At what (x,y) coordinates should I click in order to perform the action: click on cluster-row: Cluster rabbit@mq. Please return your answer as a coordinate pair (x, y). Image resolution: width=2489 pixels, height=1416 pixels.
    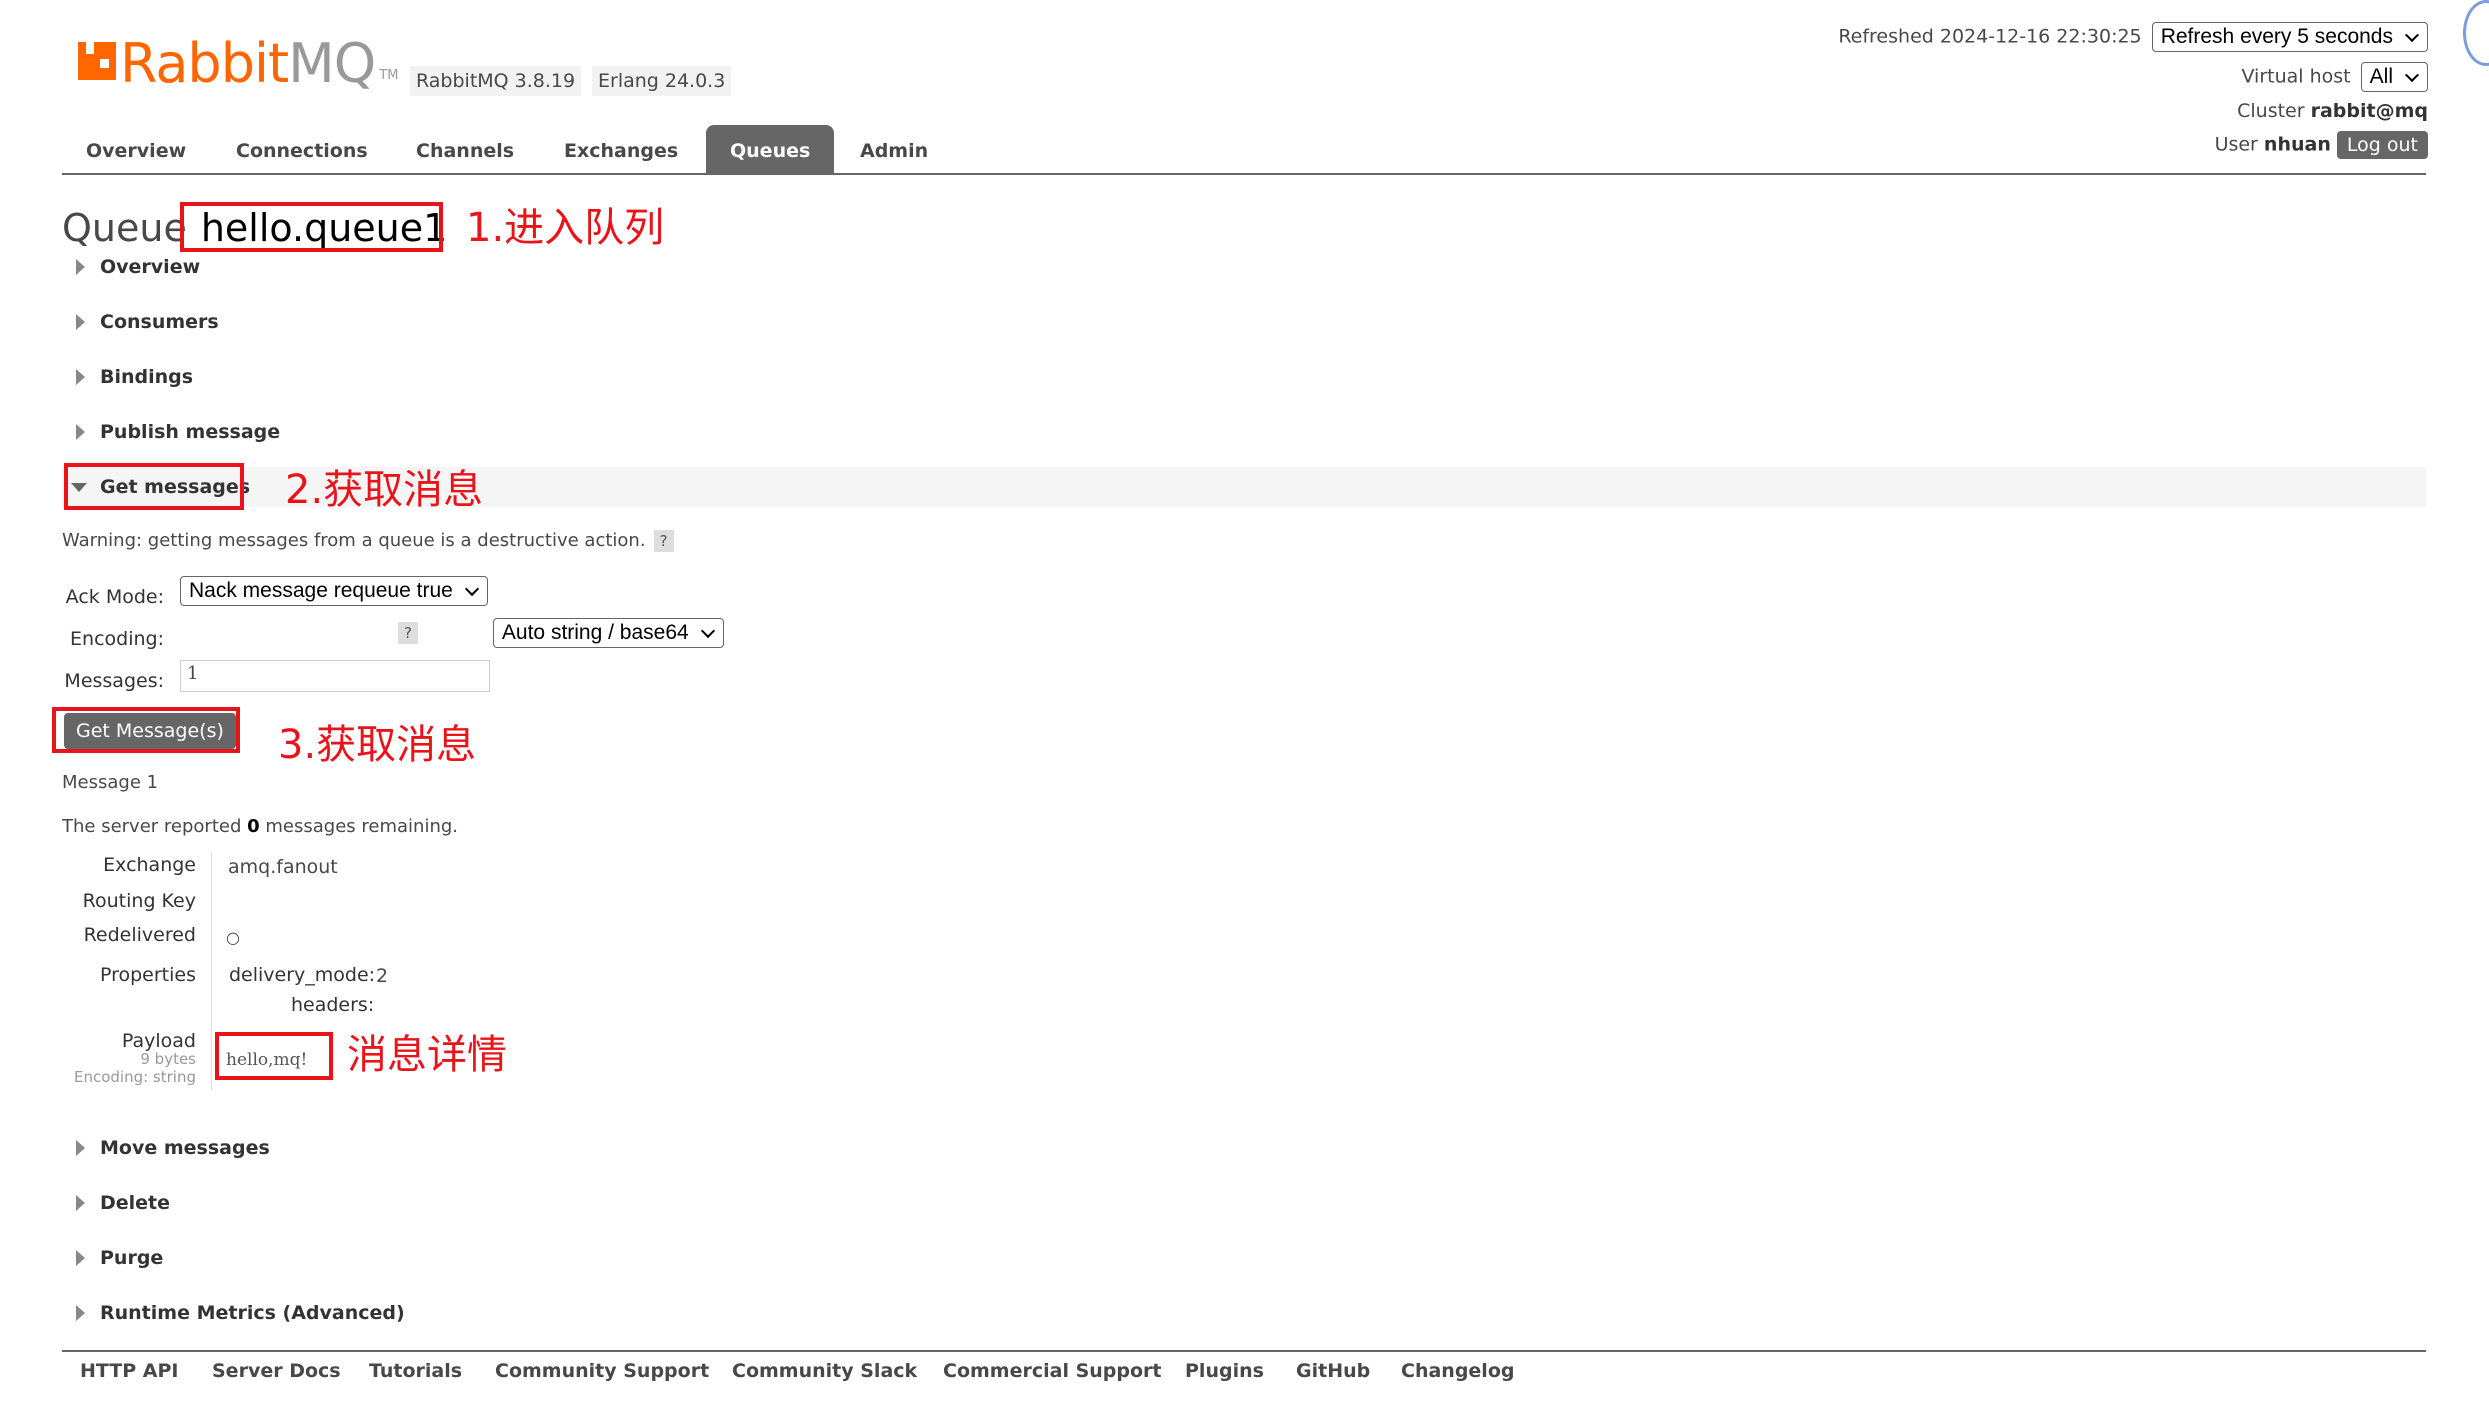
    Looking at the image, I should click on (2332, 111).